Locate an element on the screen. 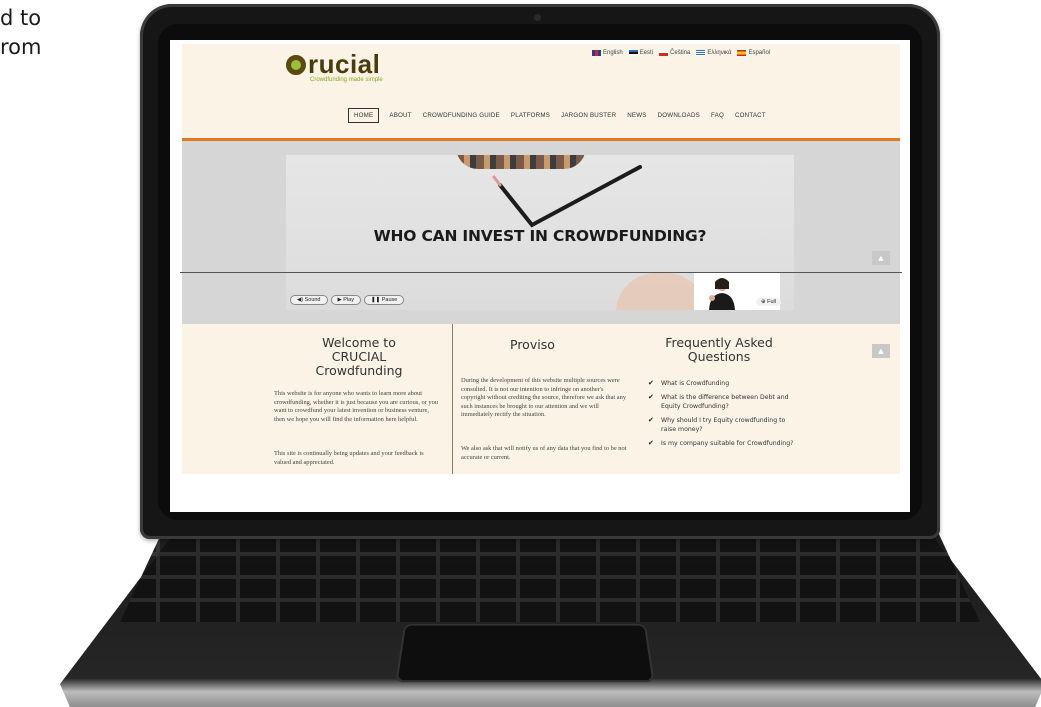  nav-home: HOME is located at coordinates (364, 115).